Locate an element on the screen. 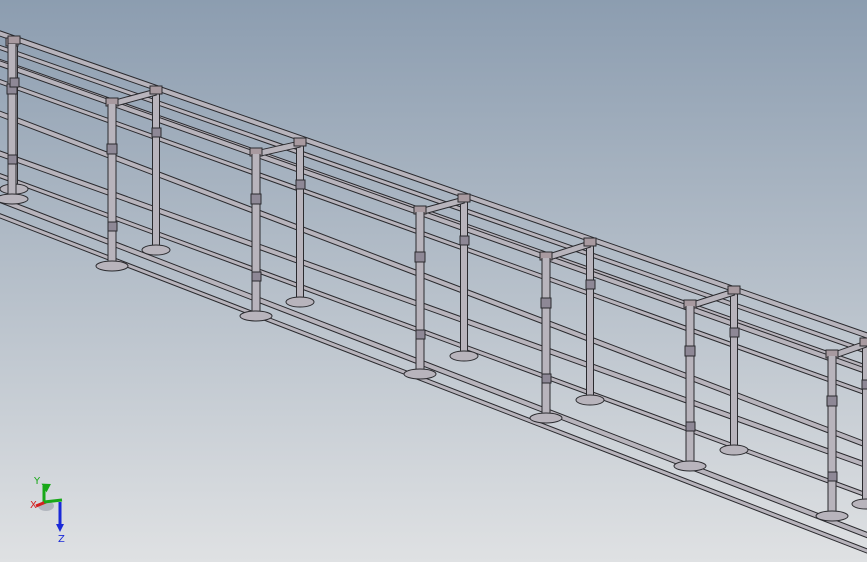 The image size is (867, 562). triad-y-horizontal-icon is located at coordinates (53, 501).